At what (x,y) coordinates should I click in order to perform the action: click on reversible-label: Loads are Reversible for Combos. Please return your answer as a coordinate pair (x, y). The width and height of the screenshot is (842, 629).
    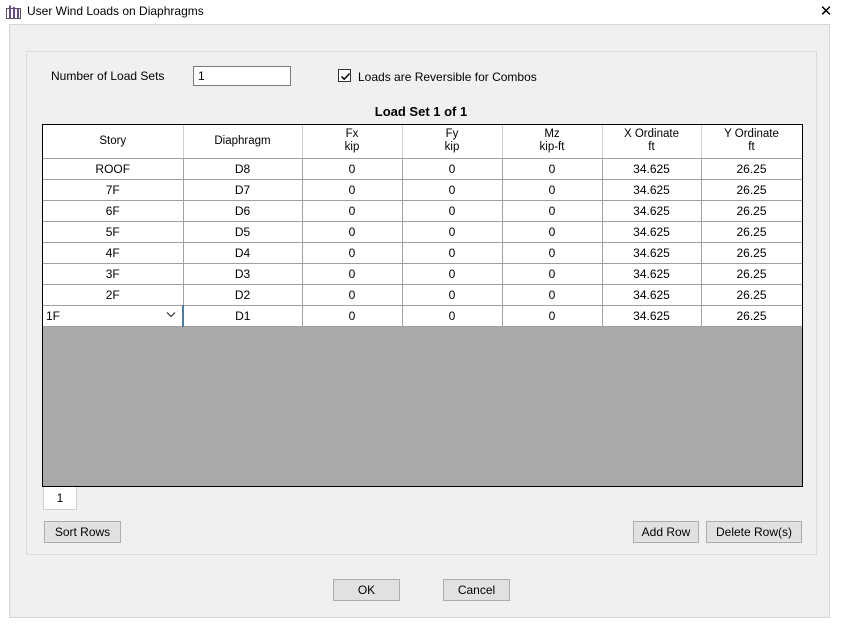
    Looking at the image, I should click on (447, 77).